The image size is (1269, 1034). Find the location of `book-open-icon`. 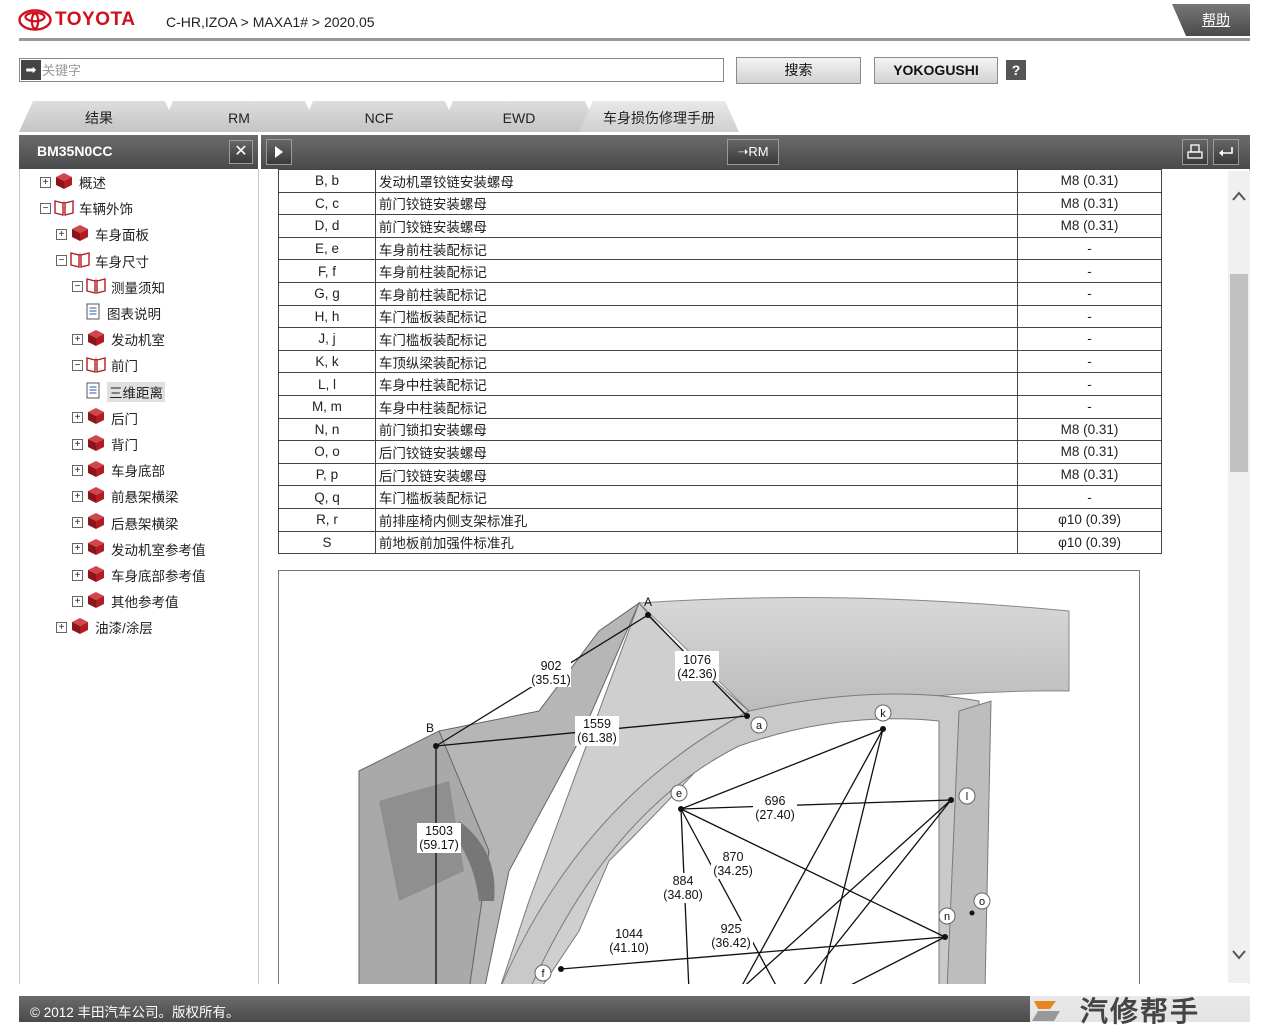

book-open-icon is located at coordinates (96, 365).